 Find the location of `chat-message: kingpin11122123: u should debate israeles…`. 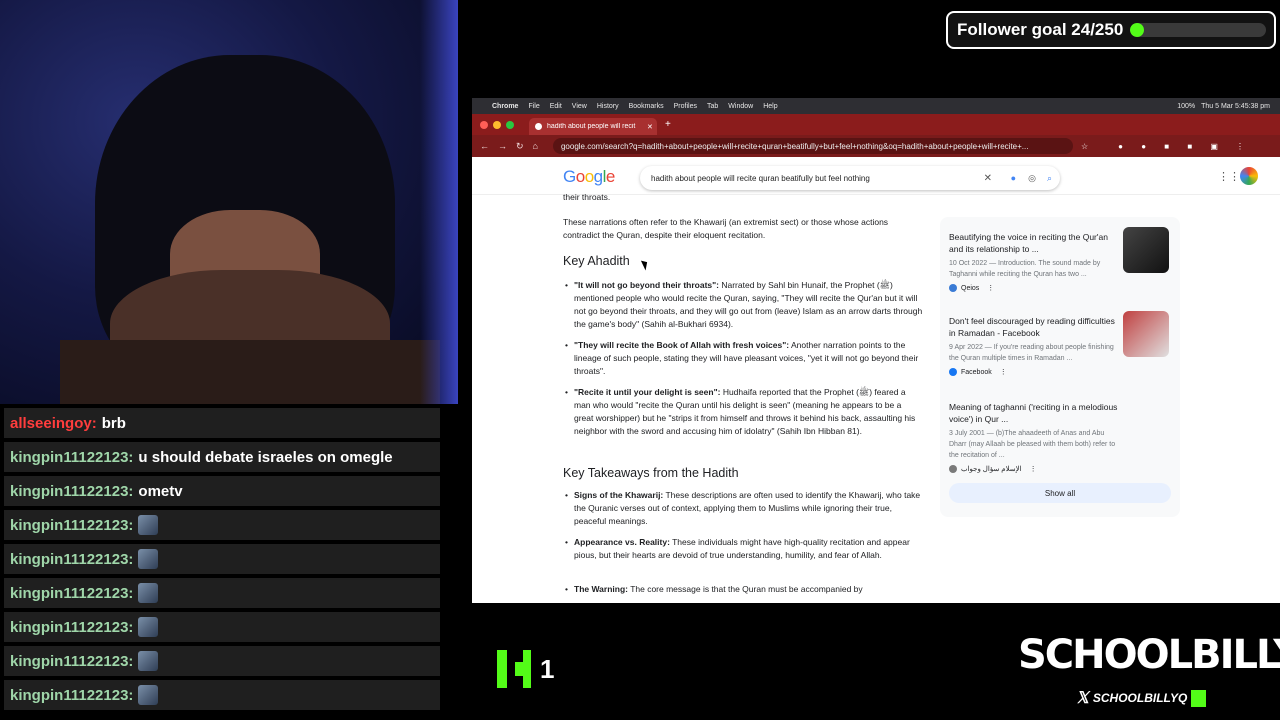

chat-message: kingpin11122123: u should debate israeles… is located at coordinates (222, 457).